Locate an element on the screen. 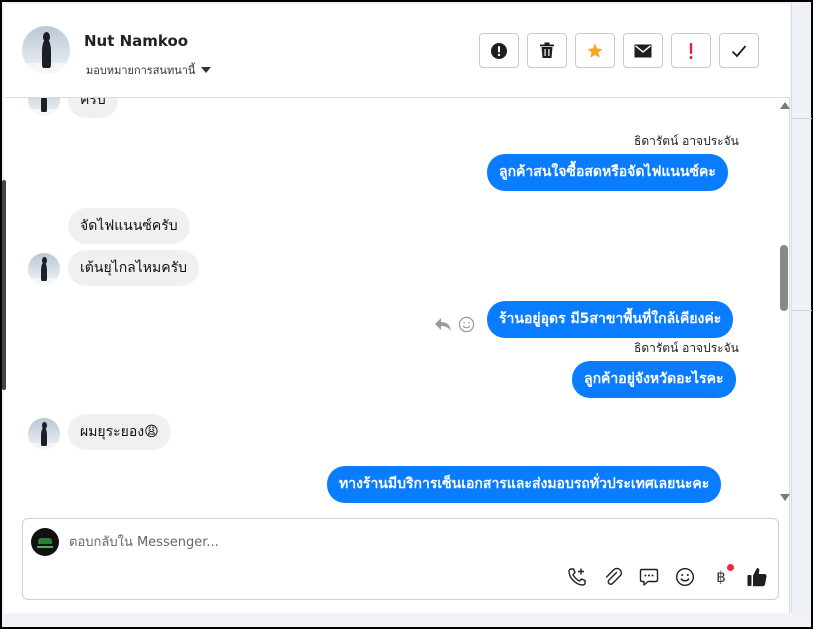 Image resolution: width=813 pixels, height=629 pixels. outgoing-message: ลูกค้าสนใจซื้อสดหรือจัดไฟแนนซ์คะ is located at coordinates (607, 172).